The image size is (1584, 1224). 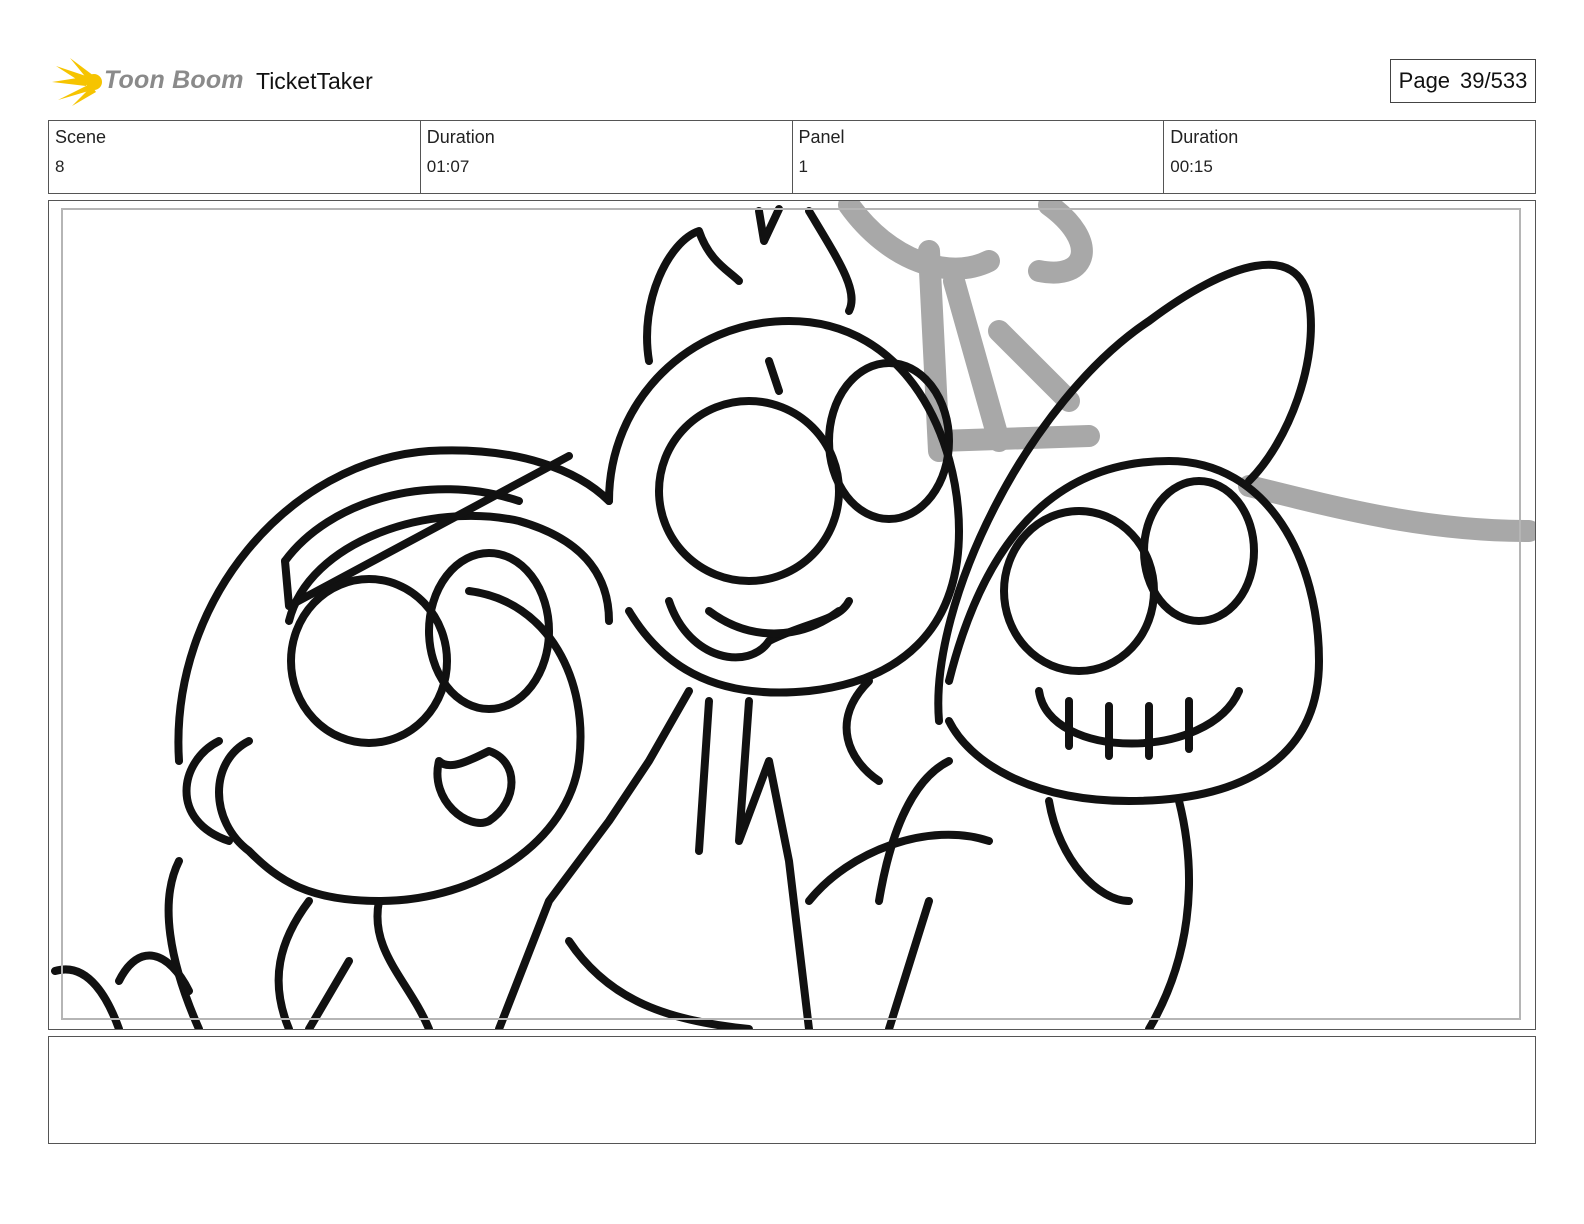 I want to click on scene-value: 8, so click(x=60, y=166).